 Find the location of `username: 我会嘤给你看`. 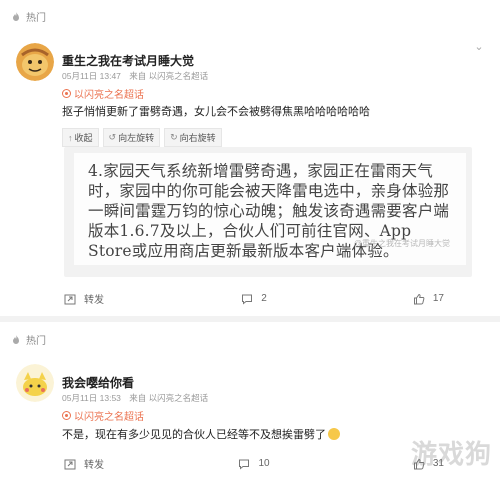

username: 我会嘤给你看 is located at coordinates (98, 382).